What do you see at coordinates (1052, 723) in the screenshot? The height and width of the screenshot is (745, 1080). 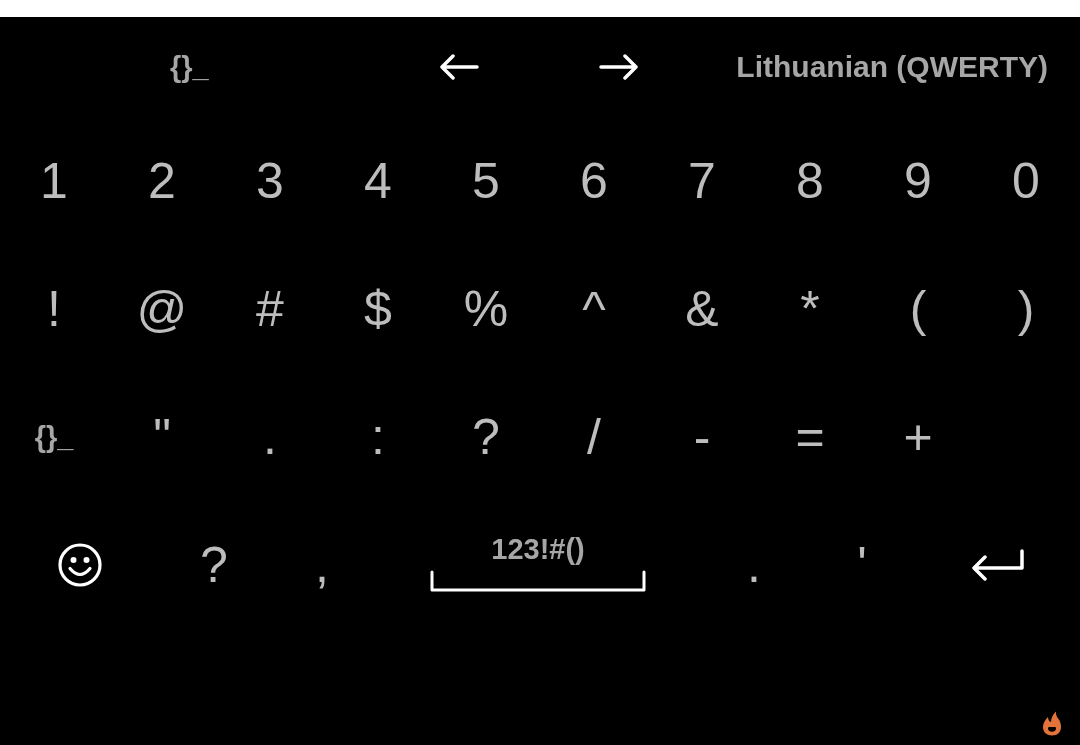 I see `flame-icon` at bounding box center [1052, 723].